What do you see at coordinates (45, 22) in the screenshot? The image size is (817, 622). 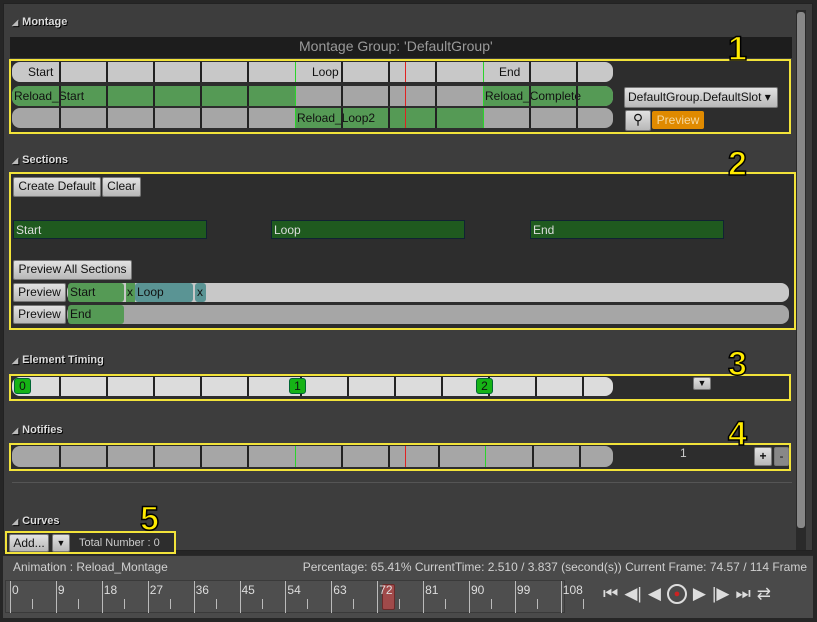 I see `montage-header-label: Montage` at bounding box center [45, 22].